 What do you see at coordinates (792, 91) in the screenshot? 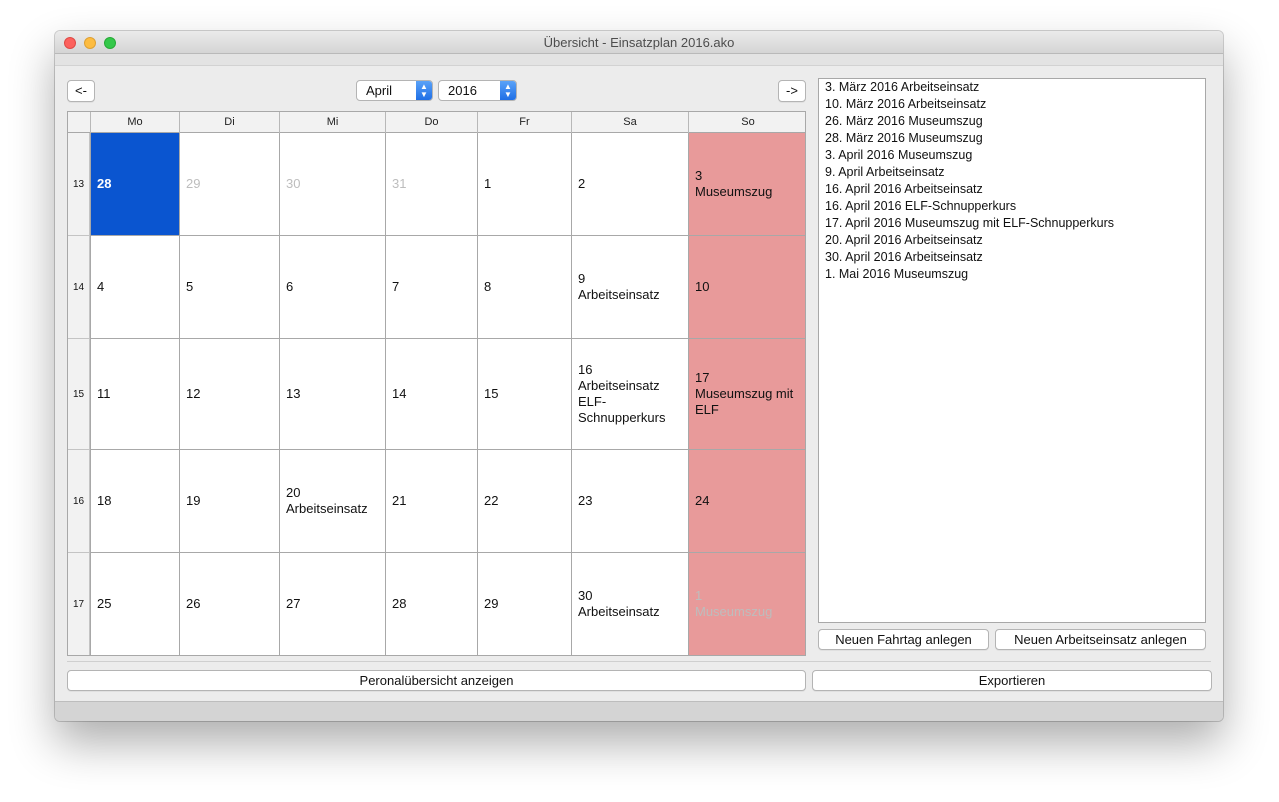
I see `next-month-button: ->` at bounding box center [792, 91].